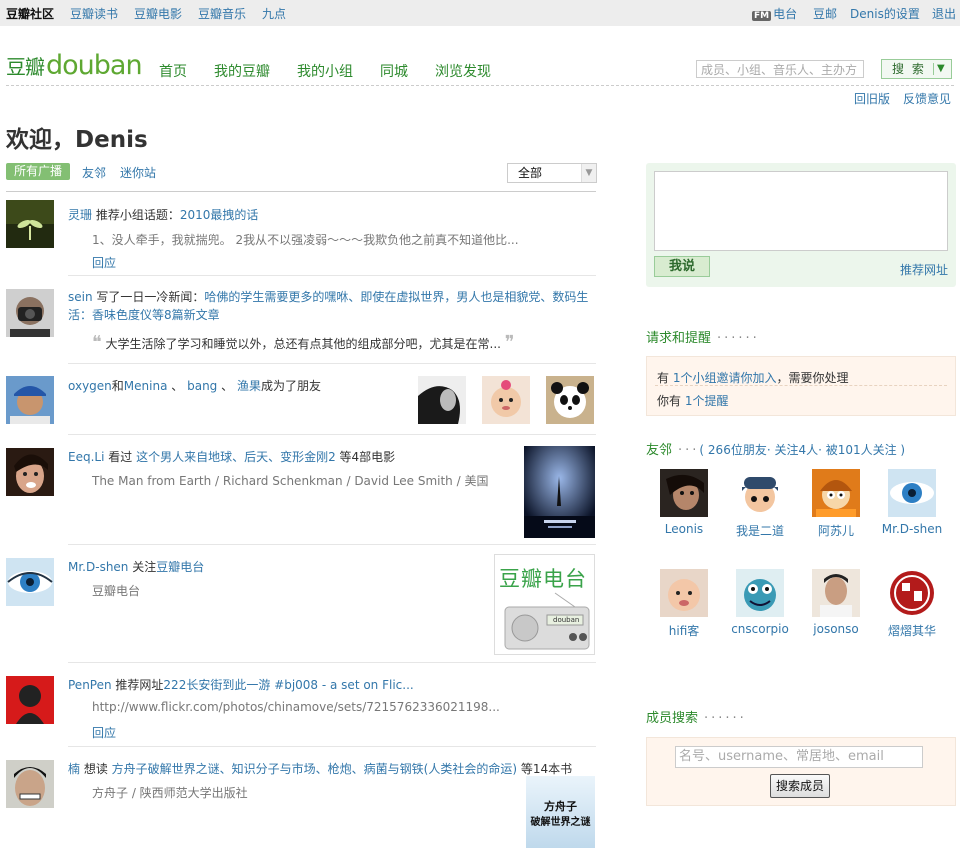 This screenshot has width=960, height=848. What do you see at coordinates (912, 630) in the screenshot?
I see `friend-name: 熠熠其华` at bounding box center [912, 630].